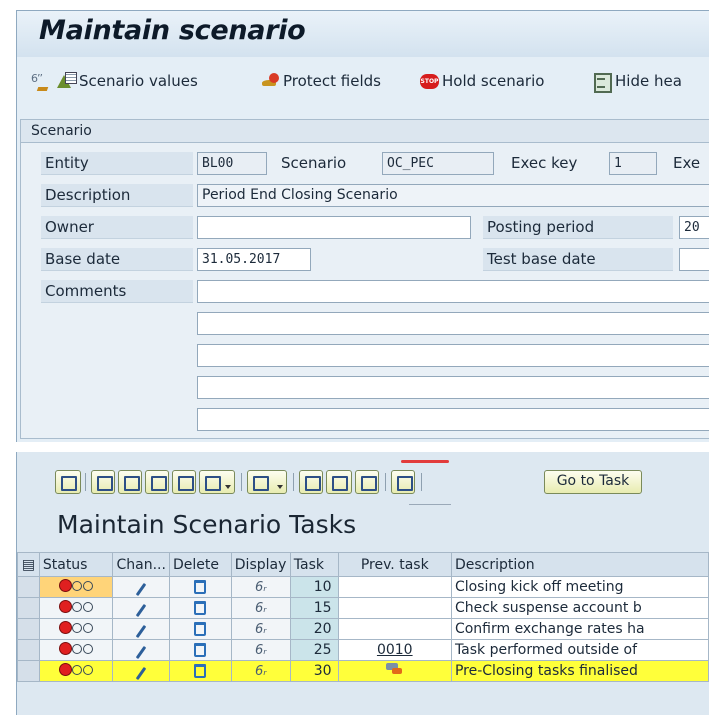 Image resolution: width=709 pixels, height=715 pixels. I want to click on exe-label: Exe, so click(687, 163).